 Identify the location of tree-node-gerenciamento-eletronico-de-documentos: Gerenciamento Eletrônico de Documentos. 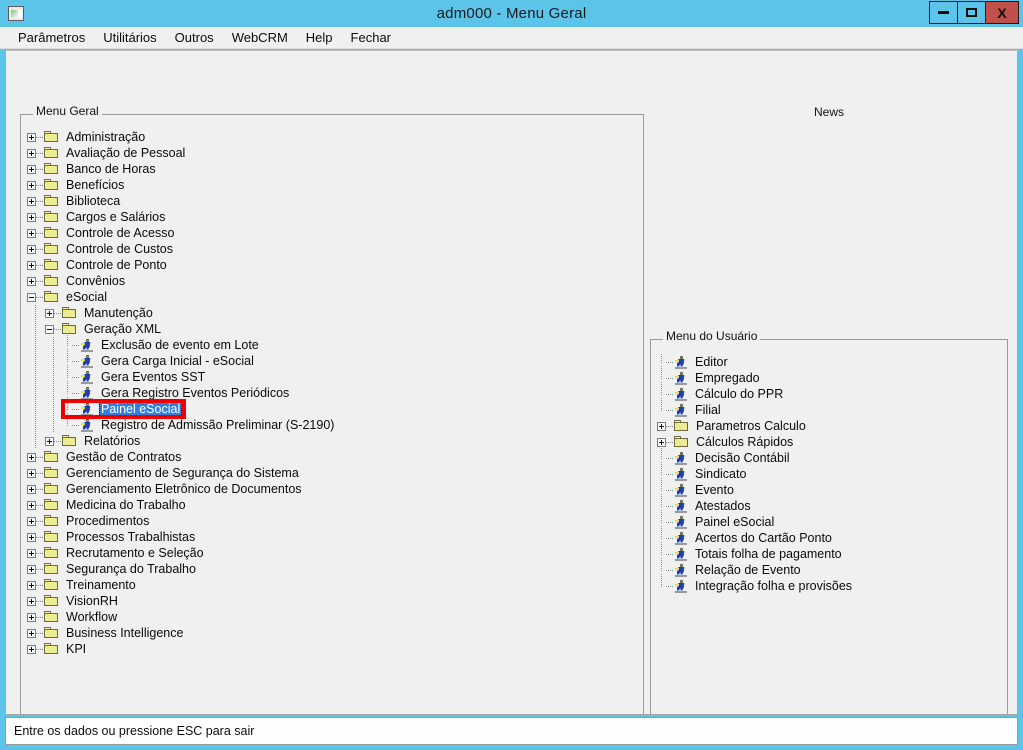
(332, 489).